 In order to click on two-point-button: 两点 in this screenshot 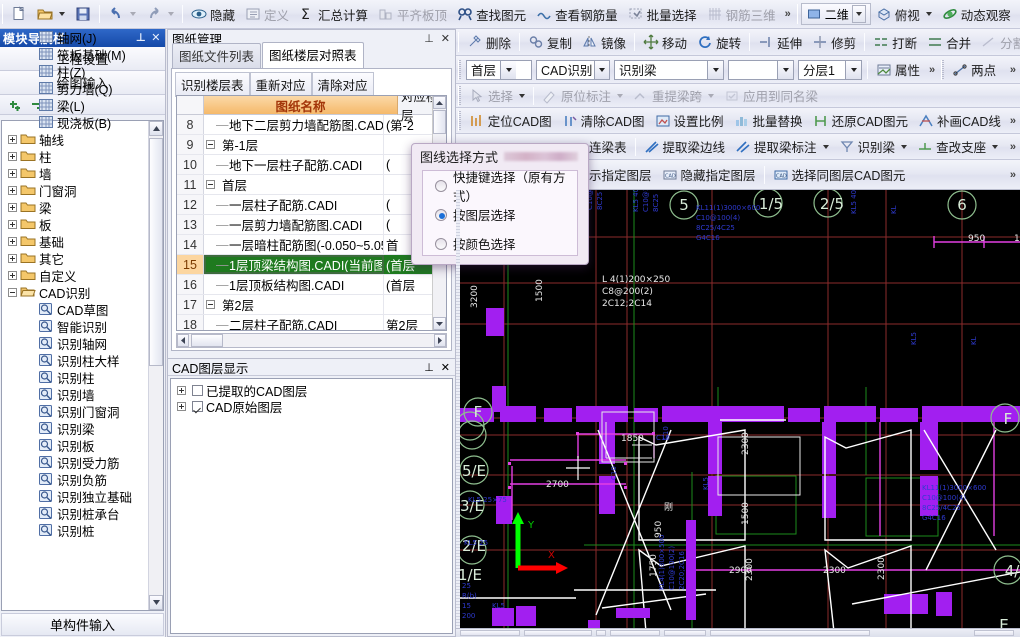, I will do `click(974, 69)`.